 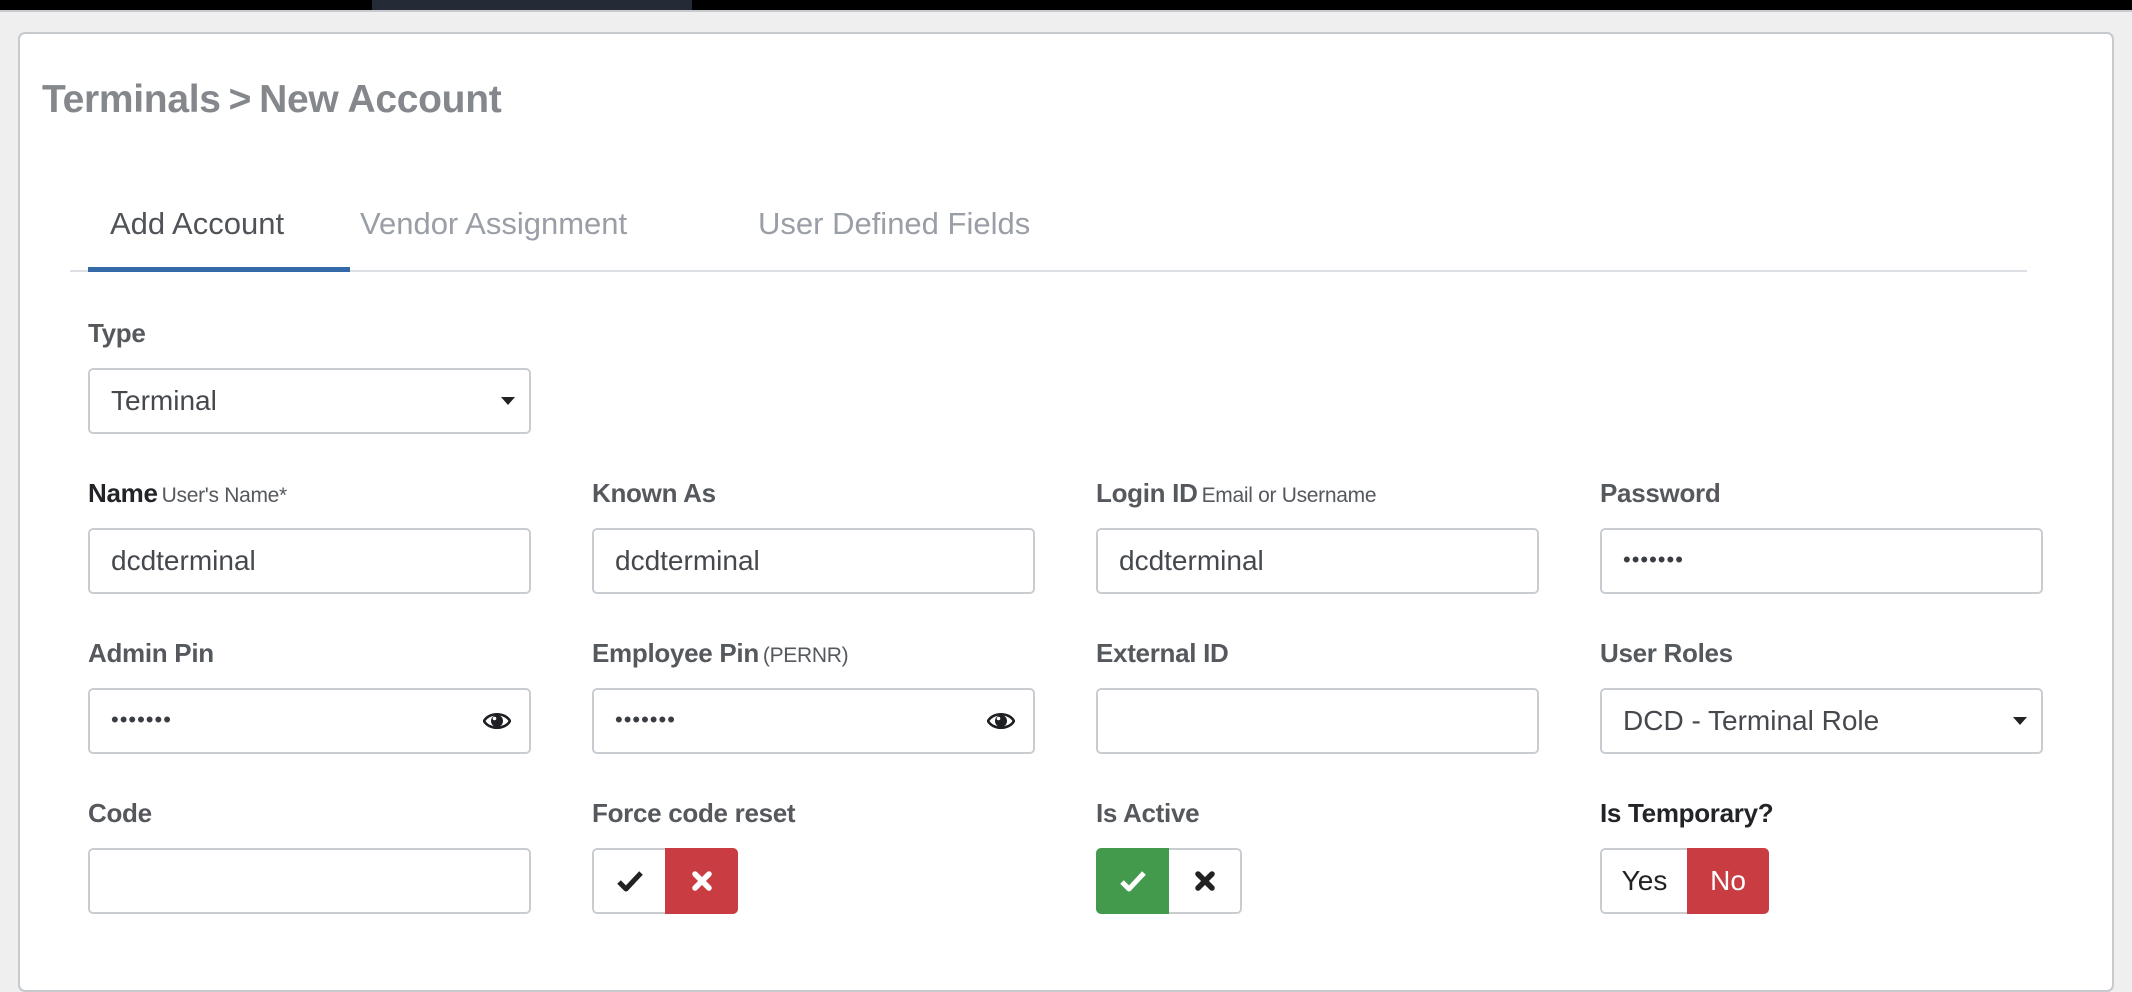 I want to click on type-select: Terminal, so click(x=309, y=401).